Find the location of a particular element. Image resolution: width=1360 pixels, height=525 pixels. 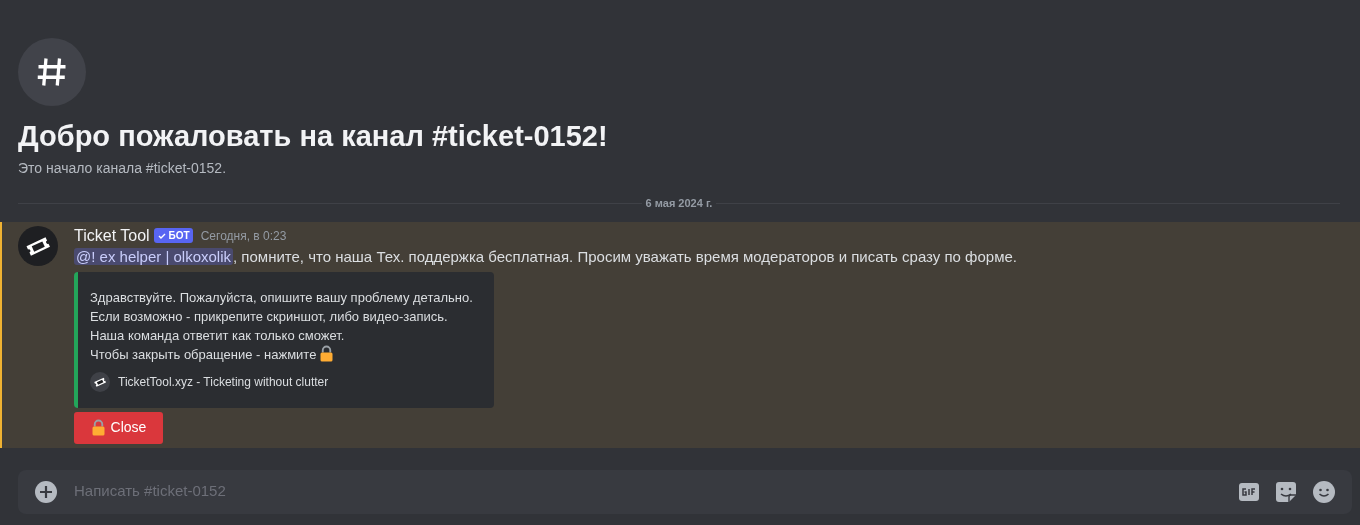

date-divider: 6 мая 2024 г. is located at coordinates (679, 203).